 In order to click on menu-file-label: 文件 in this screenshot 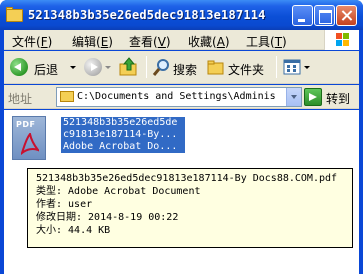, I will do `click(24, 42)`.